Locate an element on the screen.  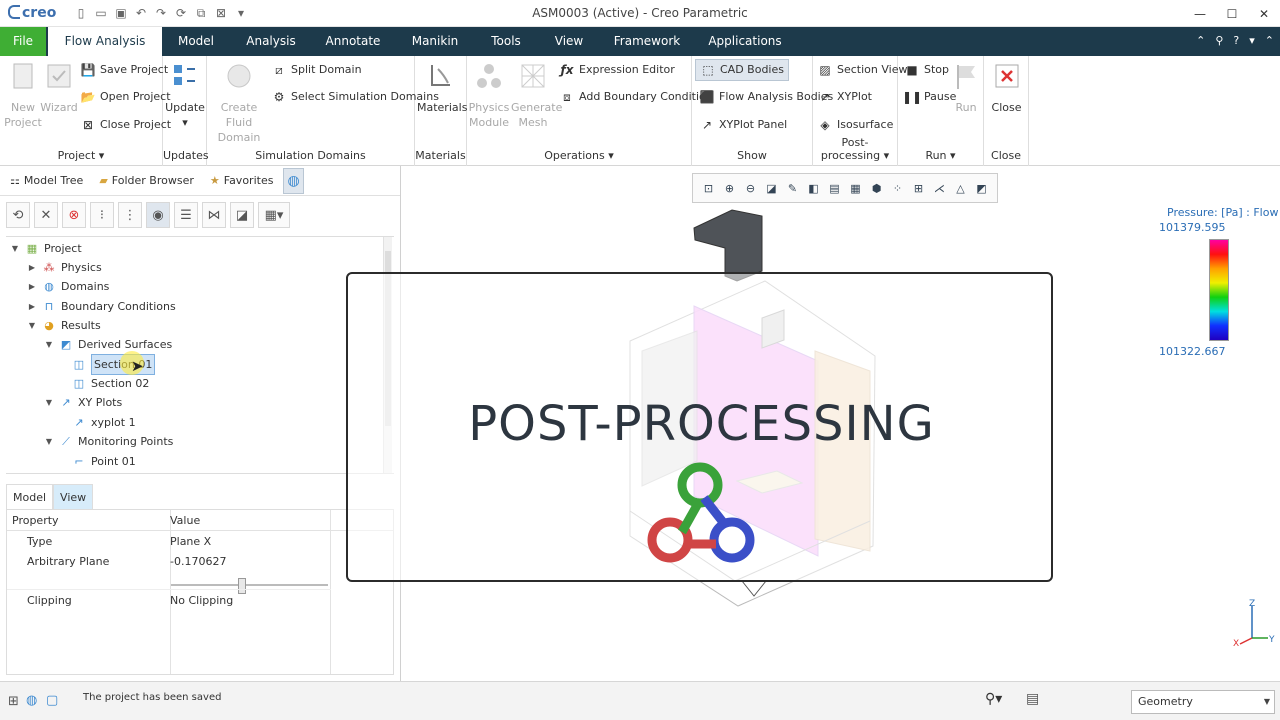
tab-flow-analysis-tree: ◍ is located at coordinates (293, 180).